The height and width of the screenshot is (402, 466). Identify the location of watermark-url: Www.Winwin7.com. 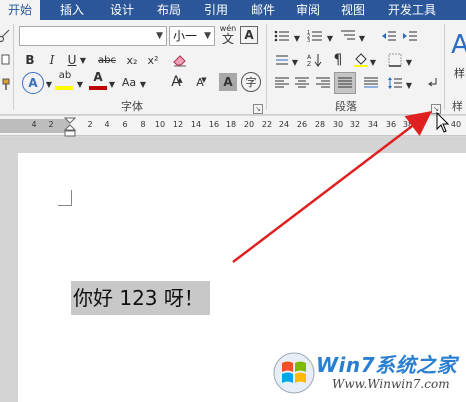
(391, 384).